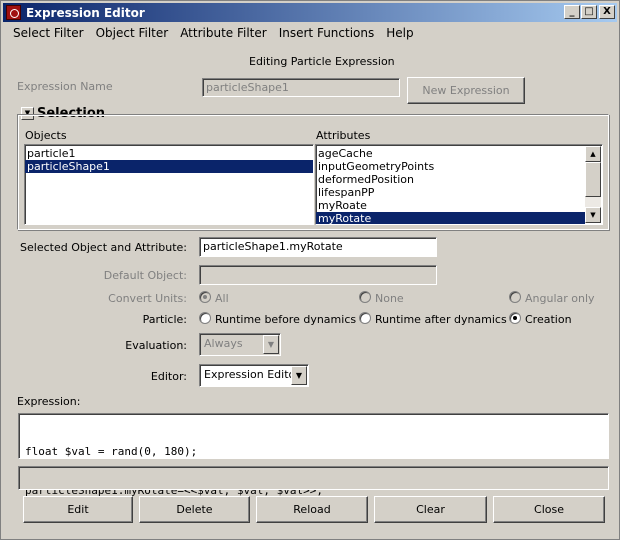 This screenshot has height=540, width=620. What do you see at coordinates (450, 205) in the screenshot?
I see `list-item-myroate: myRoate` at bounding box center [450, 205].